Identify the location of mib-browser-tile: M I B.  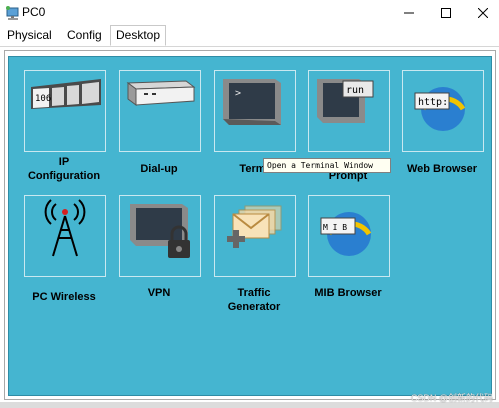
(349, 236).